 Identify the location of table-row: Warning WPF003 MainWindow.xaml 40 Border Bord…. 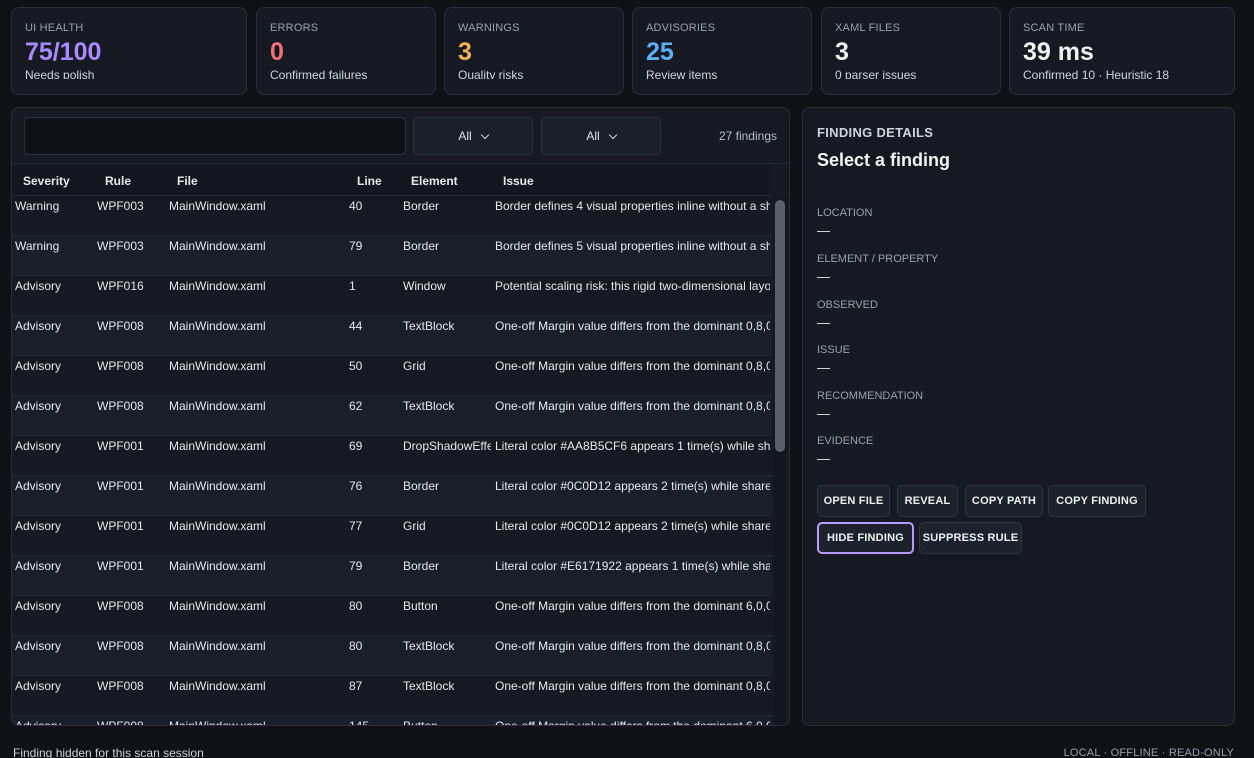
(392, 216).